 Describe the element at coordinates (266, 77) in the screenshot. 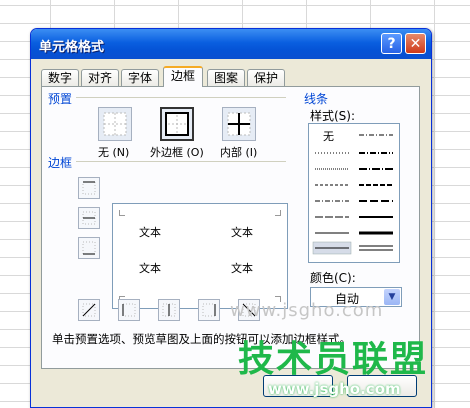

I see `tab-protection: 保护` at that location.